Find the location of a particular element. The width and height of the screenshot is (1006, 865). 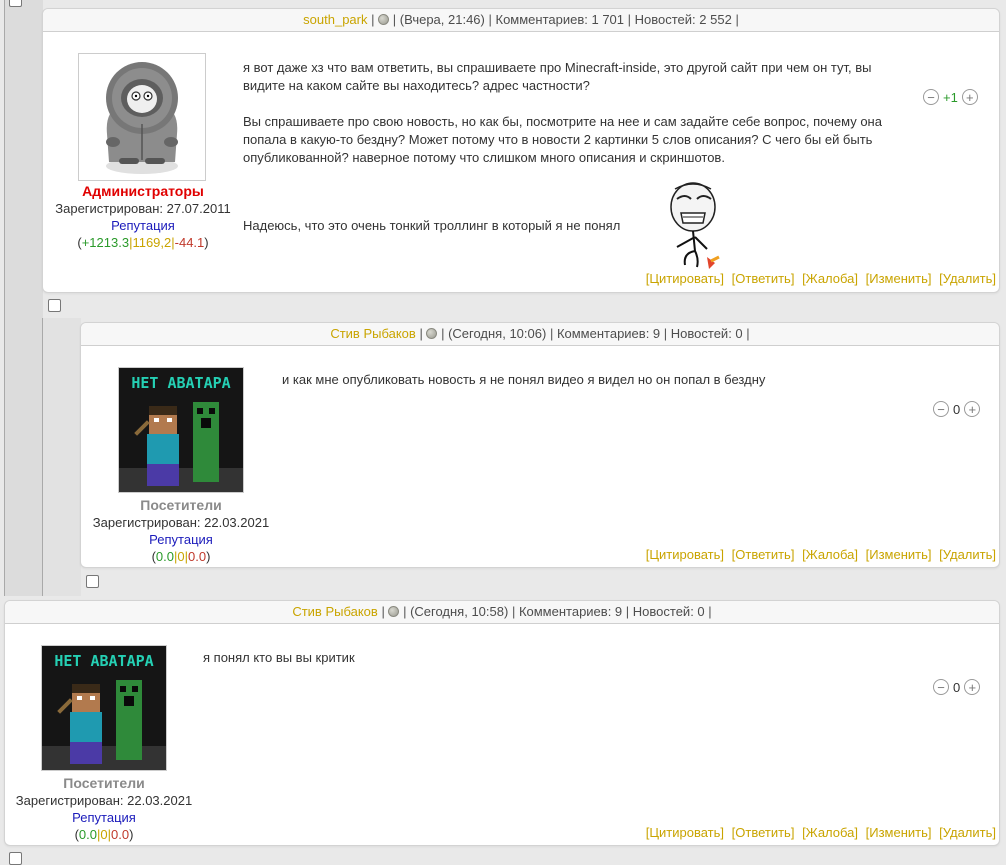

rage-face-image is located at coordinates (695, 225).